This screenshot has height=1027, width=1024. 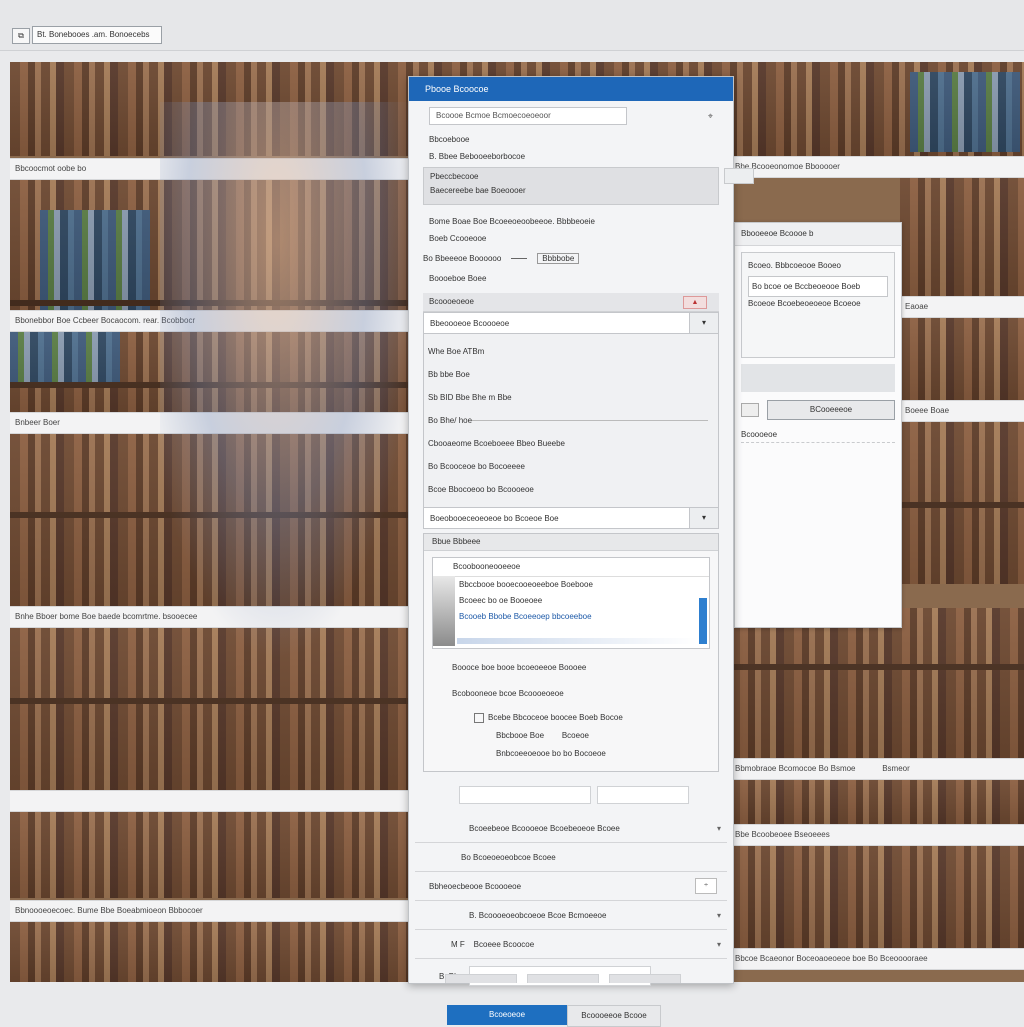 I want to click on list-item: Bcoe Bbocoeoo bo Bcoooeoe, so click(x=571, y=489).